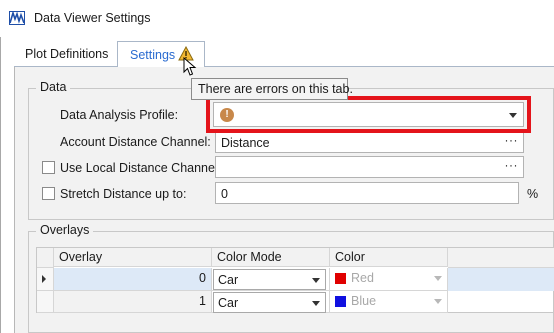  I want to click on tab-label: Plot Definitions, so click(67, 54).